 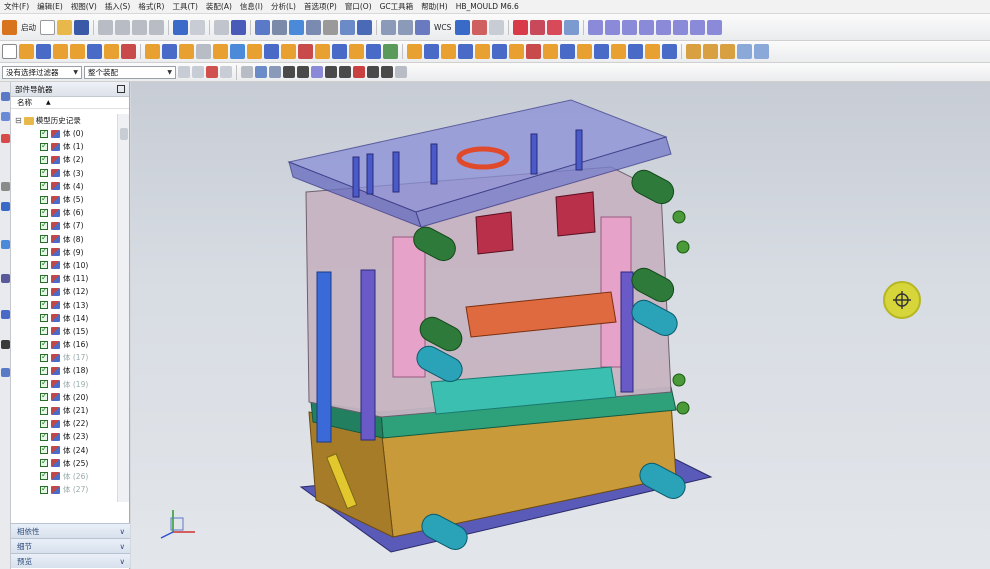 I want to click on column-name: 名称, so click(x=24, y=102).